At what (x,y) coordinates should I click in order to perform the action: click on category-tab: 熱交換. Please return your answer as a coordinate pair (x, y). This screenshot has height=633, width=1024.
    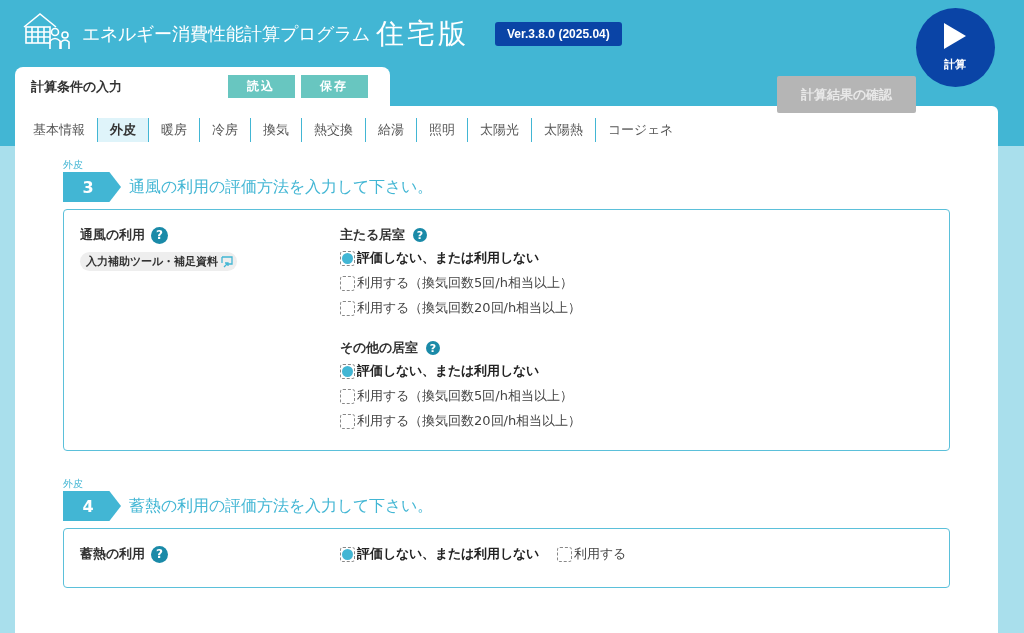
    Looking at the image, I should click on (333, 130).